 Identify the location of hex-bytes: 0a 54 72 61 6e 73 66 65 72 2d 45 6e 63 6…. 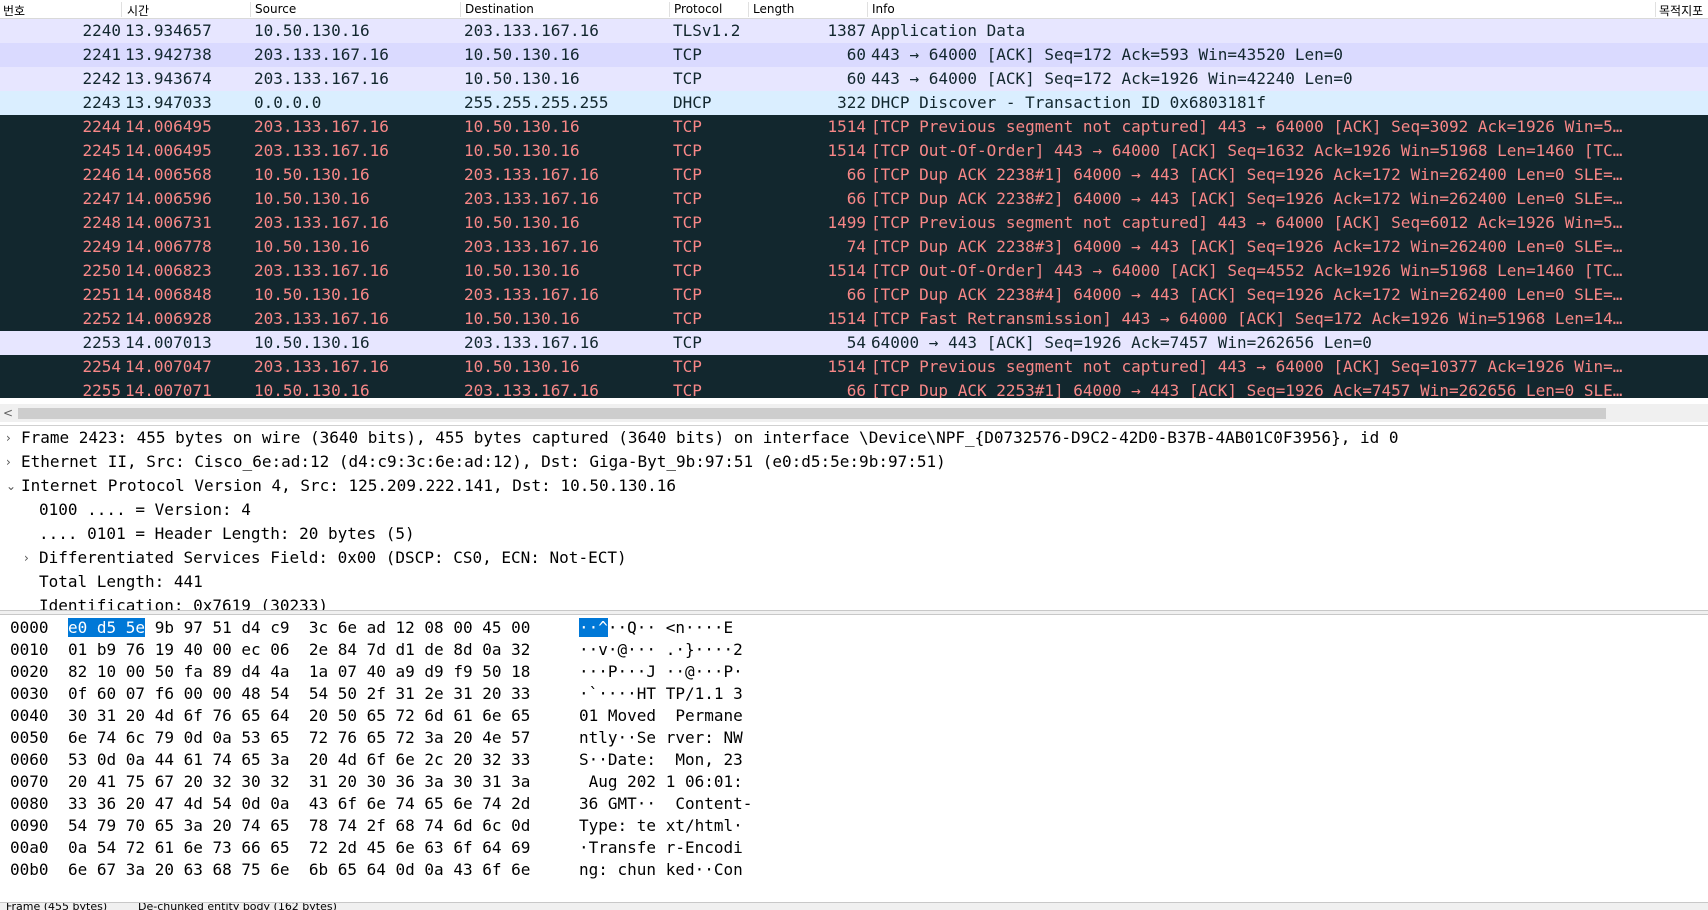
(299, 848).